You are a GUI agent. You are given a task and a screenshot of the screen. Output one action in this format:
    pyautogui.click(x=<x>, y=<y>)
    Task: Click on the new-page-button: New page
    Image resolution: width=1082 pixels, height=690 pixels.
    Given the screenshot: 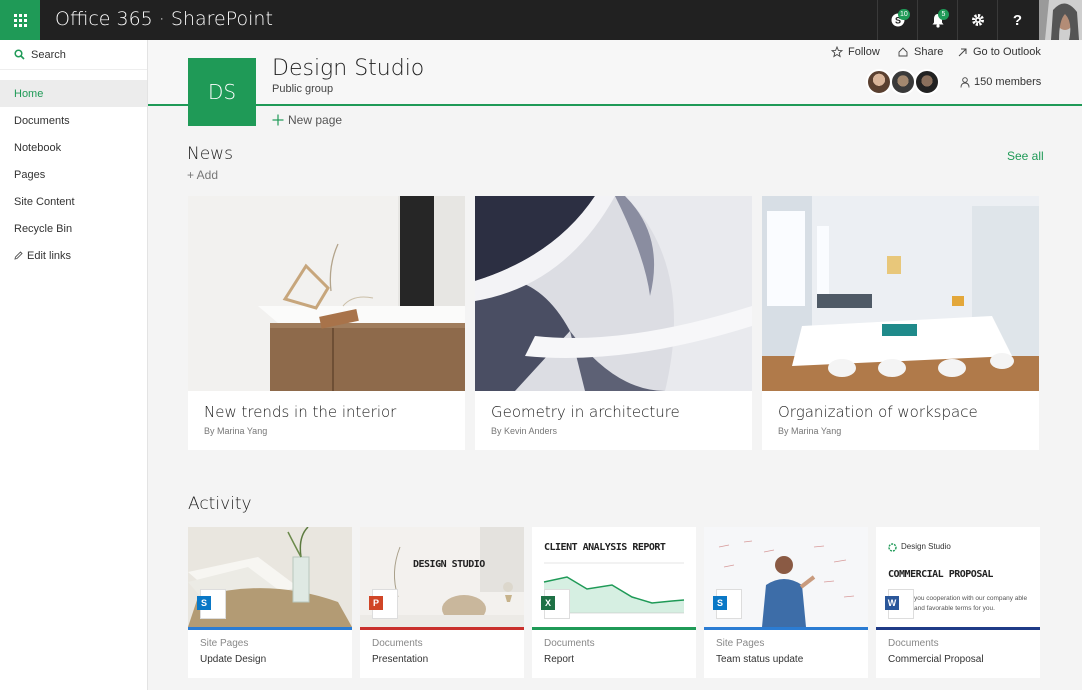 What is the action you would take?
    pyautogui.click(x=307, y=120)
    